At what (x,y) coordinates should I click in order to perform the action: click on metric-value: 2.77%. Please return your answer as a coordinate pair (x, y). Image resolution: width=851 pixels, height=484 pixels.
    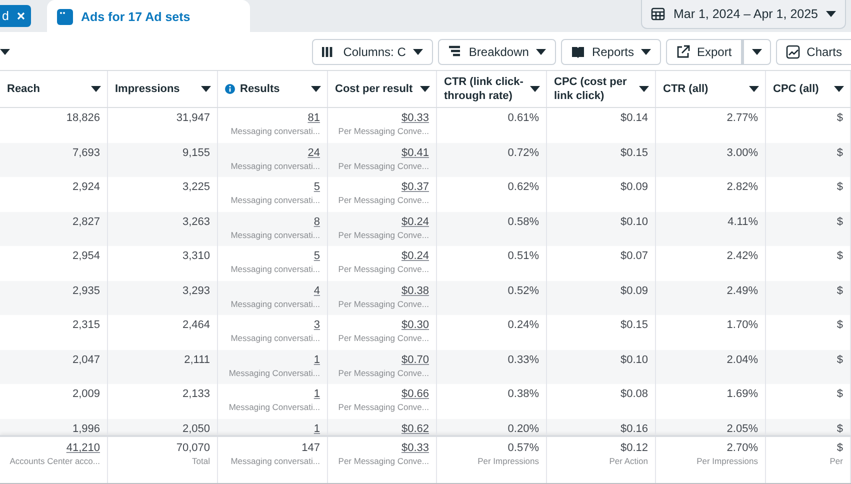
    Looking at the image, I should click on (742, 118).